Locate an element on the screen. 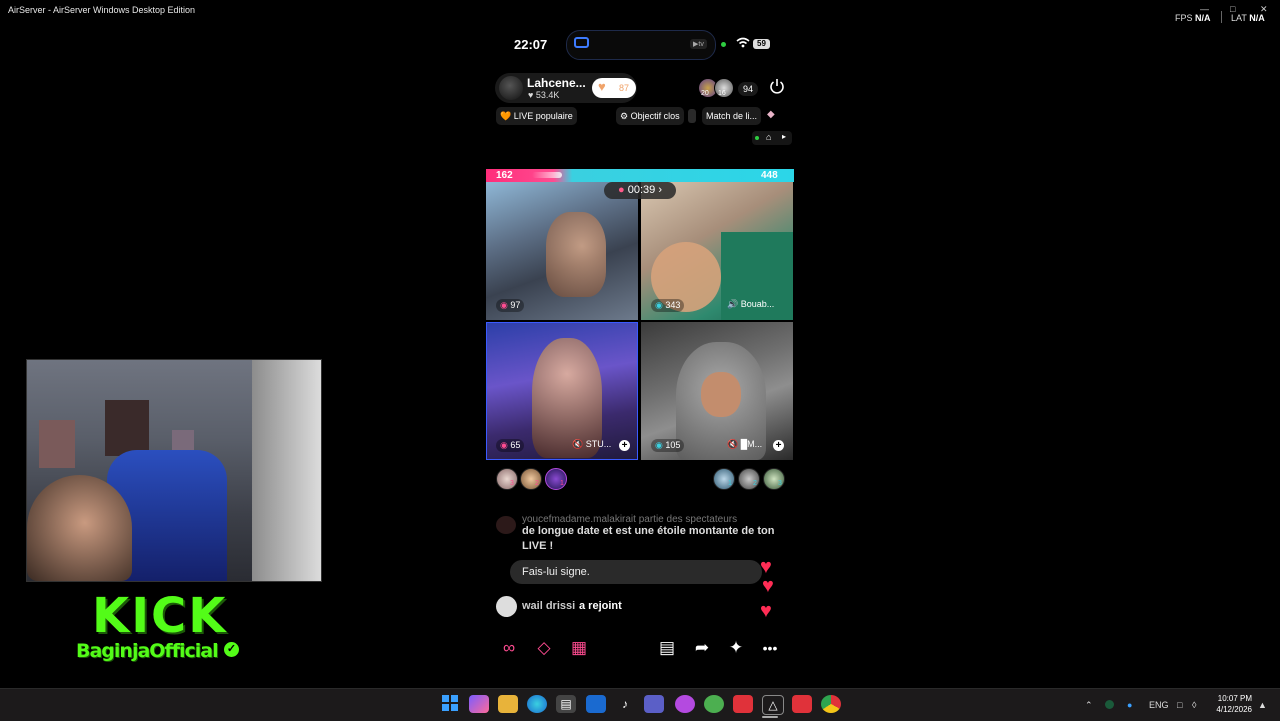  battle-timer: ● 00:39 › is located at coordinates (640, 190).